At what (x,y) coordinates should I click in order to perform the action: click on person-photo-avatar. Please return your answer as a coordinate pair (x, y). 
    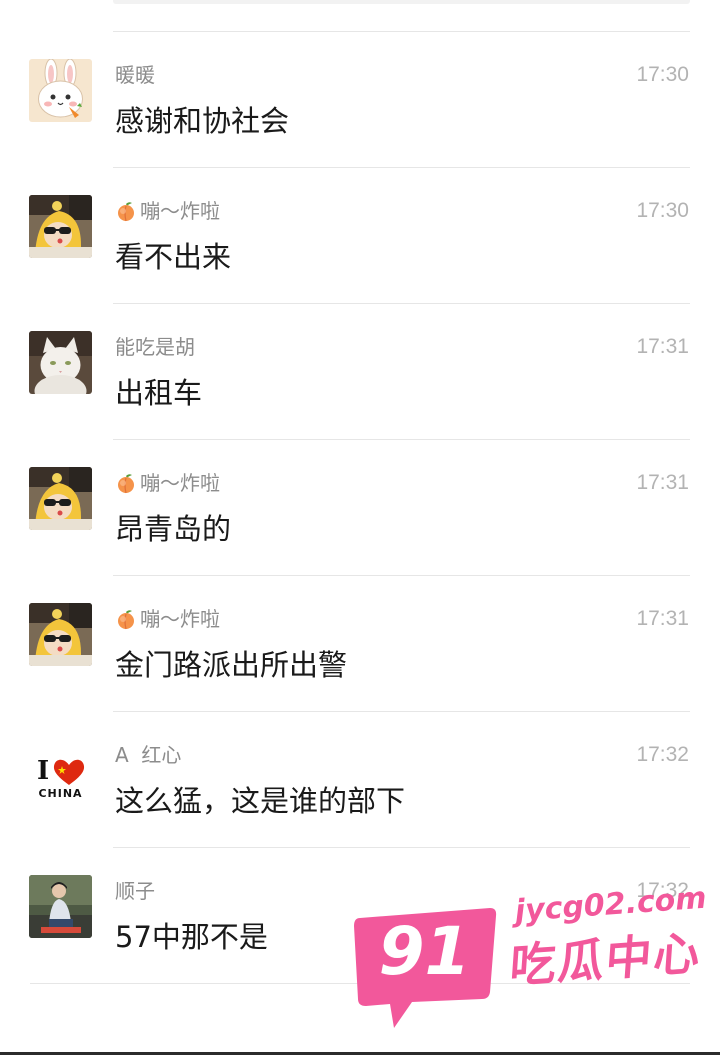
    Looking at the image, I should click on (60, 906).